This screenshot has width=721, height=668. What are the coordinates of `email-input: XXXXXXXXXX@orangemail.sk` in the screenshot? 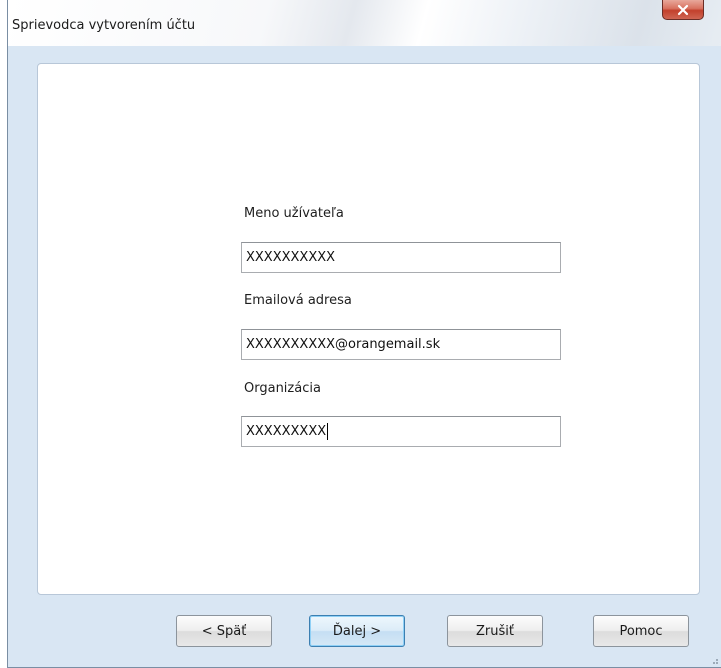 It's located at (401, 344).